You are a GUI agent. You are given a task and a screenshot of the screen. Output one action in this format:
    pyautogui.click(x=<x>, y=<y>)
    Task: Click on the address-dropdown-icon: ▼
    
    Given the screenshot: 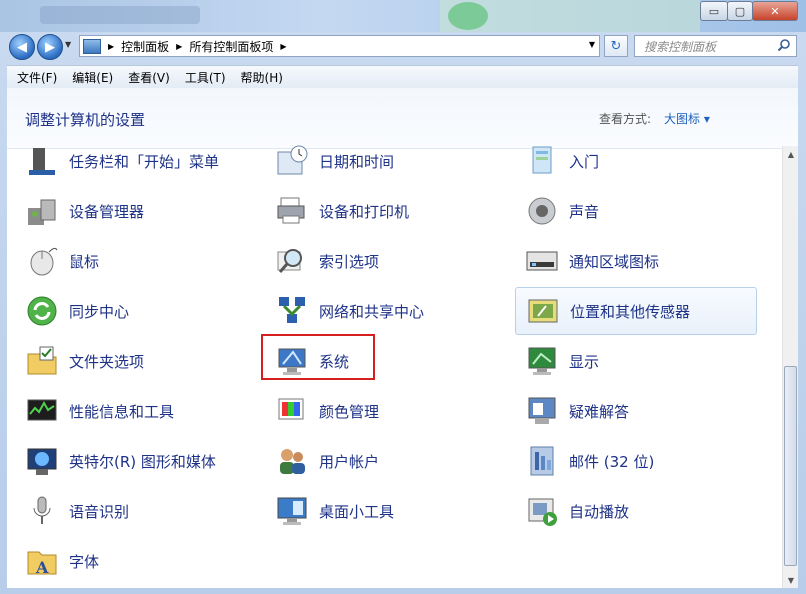 What is the action you would take?
    pyautogui.click(x=592, y=44)
    